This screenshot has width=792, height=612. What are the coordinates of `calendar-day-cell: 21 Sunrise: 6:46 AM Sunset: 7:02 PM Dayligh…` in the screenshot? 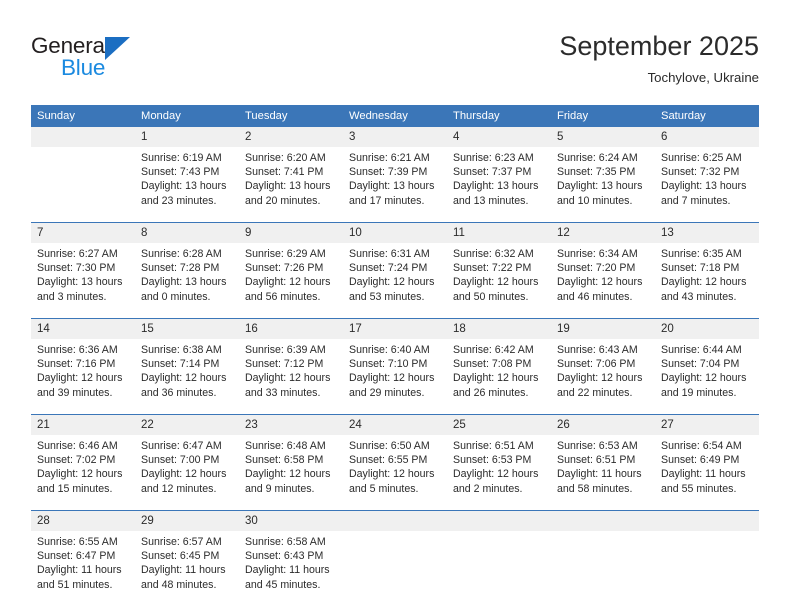 It's located at (83, 462).